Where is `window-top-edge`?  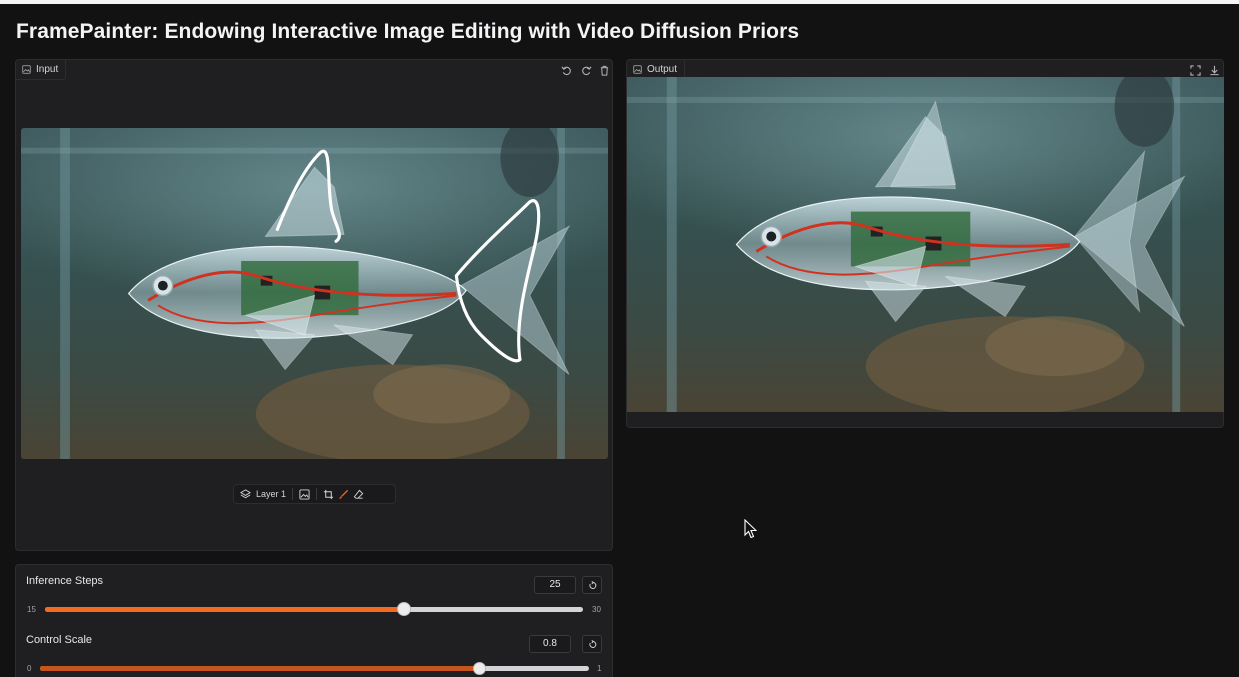 window-top-edge is located at coordinates (619, 2).